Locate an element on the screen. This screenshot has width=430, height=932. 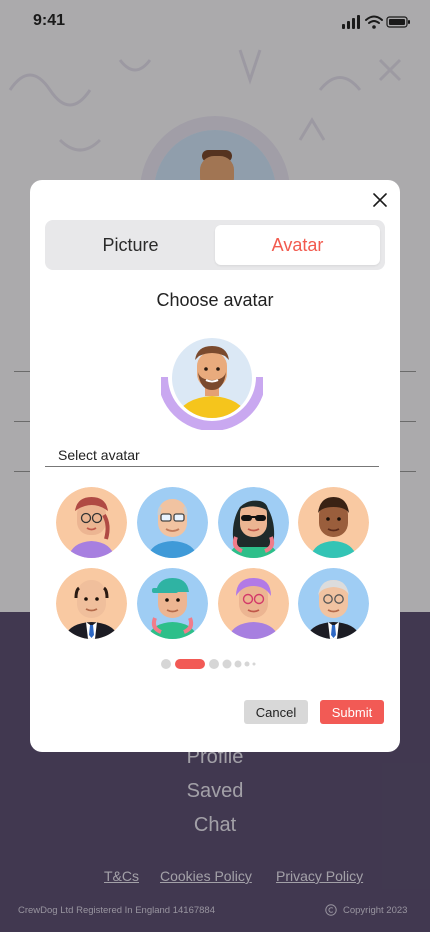
status-bar: 9:41 is located at coordinates (215, 22).